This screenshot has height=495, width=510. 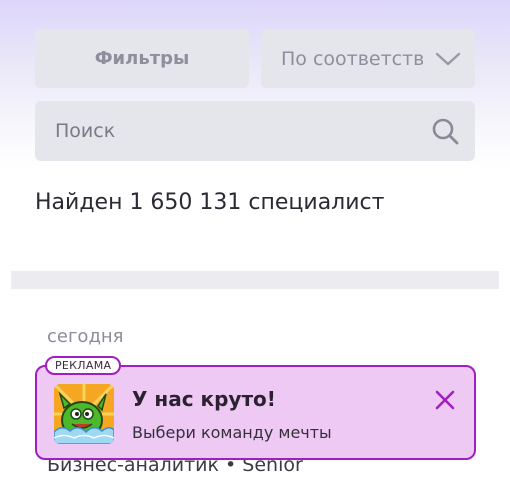 I want to click on search-input: Поиск, so click(x=255, y=131).